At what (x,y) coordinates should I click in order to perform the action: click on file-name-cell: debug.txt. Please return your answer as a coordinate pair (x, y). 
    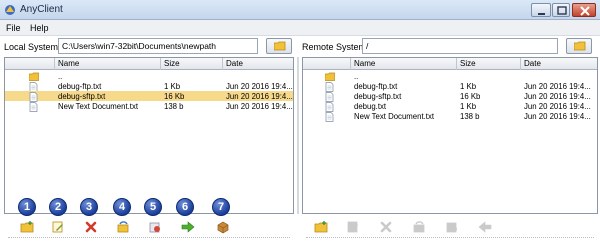
    Looking at the image, I should click on (370, 106).